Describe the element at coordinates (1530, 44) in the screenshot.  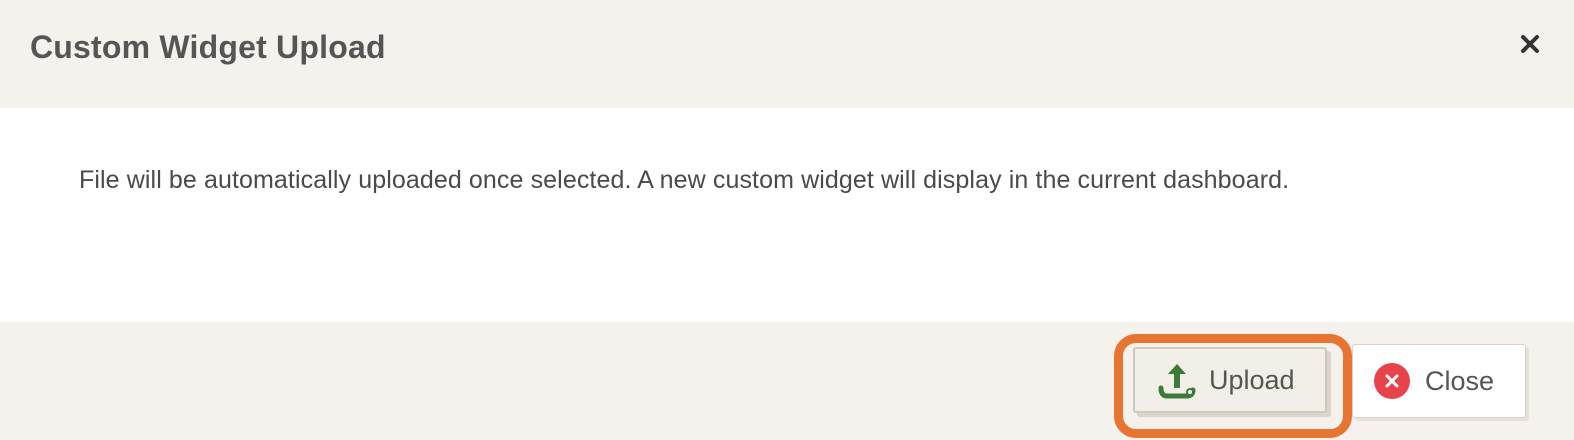
I see `close-icon` at that location.